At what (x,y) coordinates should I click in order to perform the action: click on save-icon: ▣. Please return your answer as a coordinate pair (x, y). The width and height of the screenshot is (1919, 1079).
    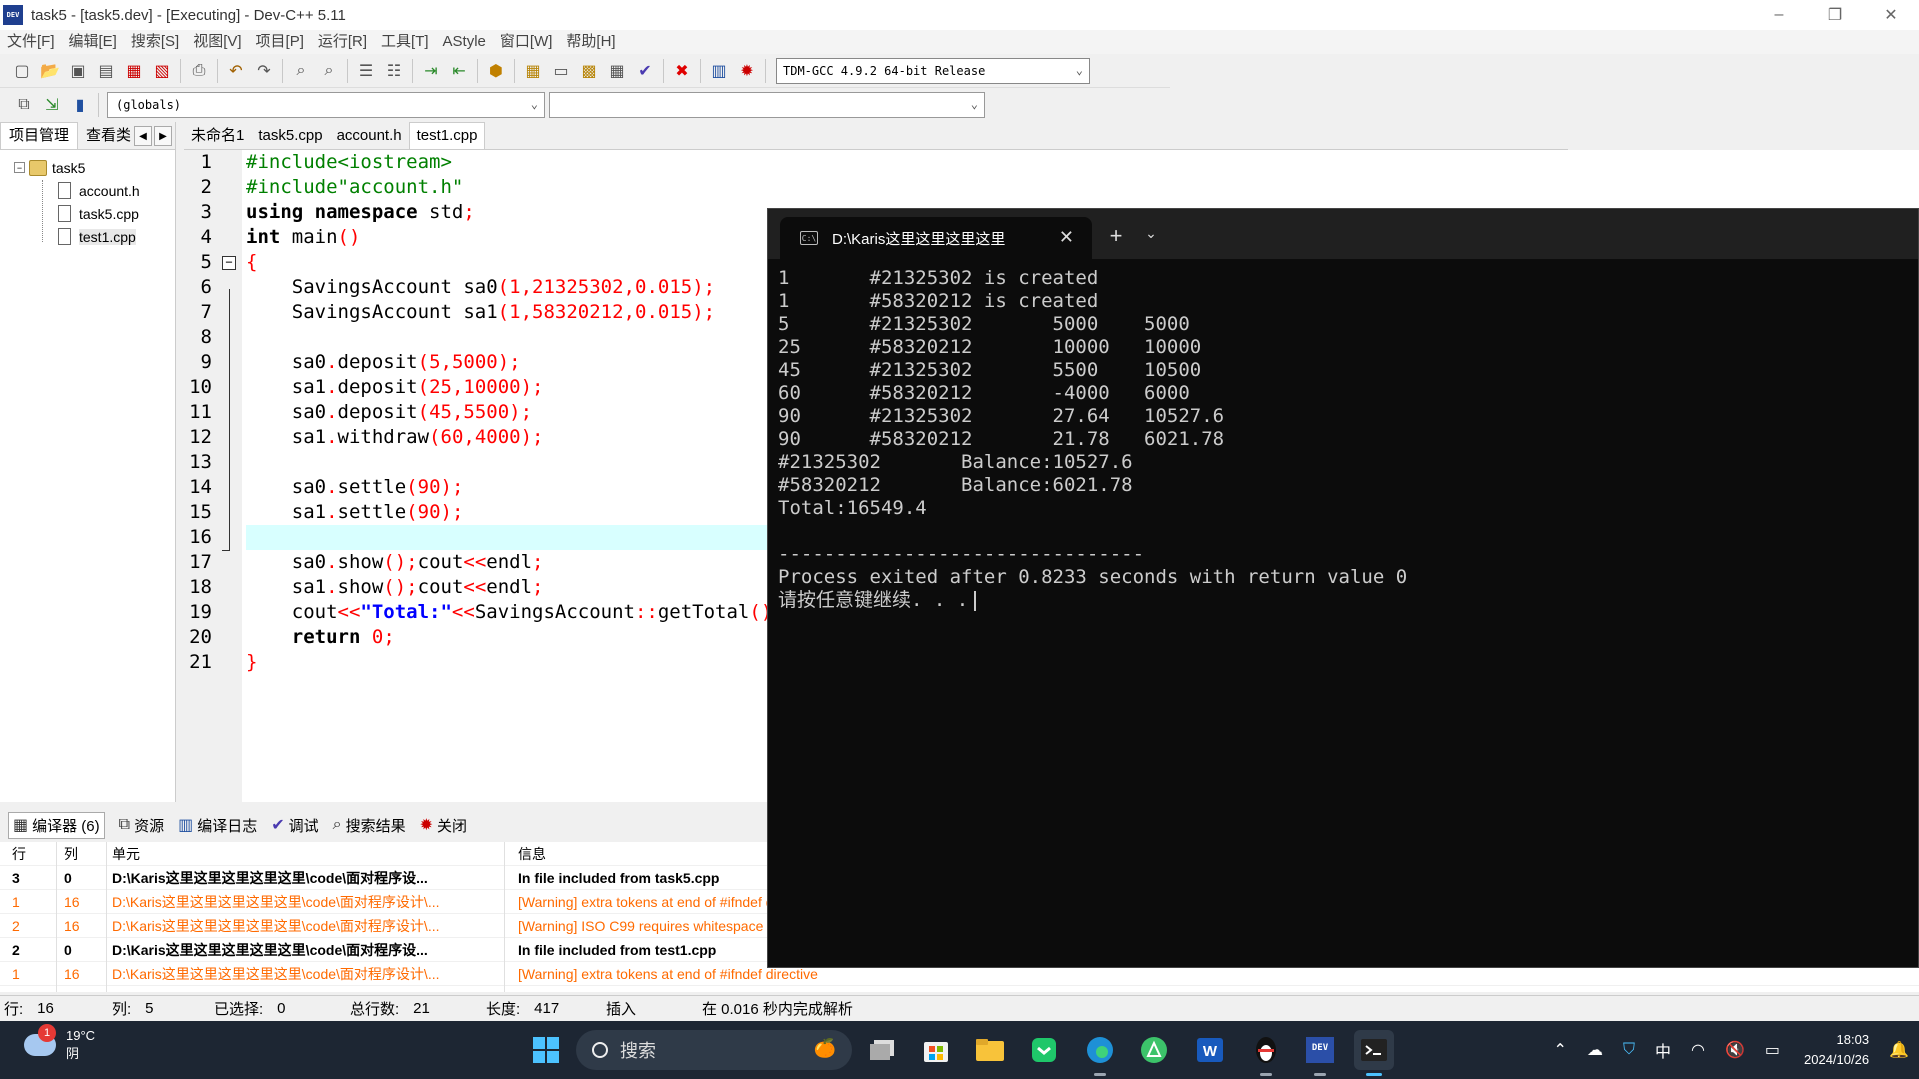
    Looking at the image, I should click on (78, 71).